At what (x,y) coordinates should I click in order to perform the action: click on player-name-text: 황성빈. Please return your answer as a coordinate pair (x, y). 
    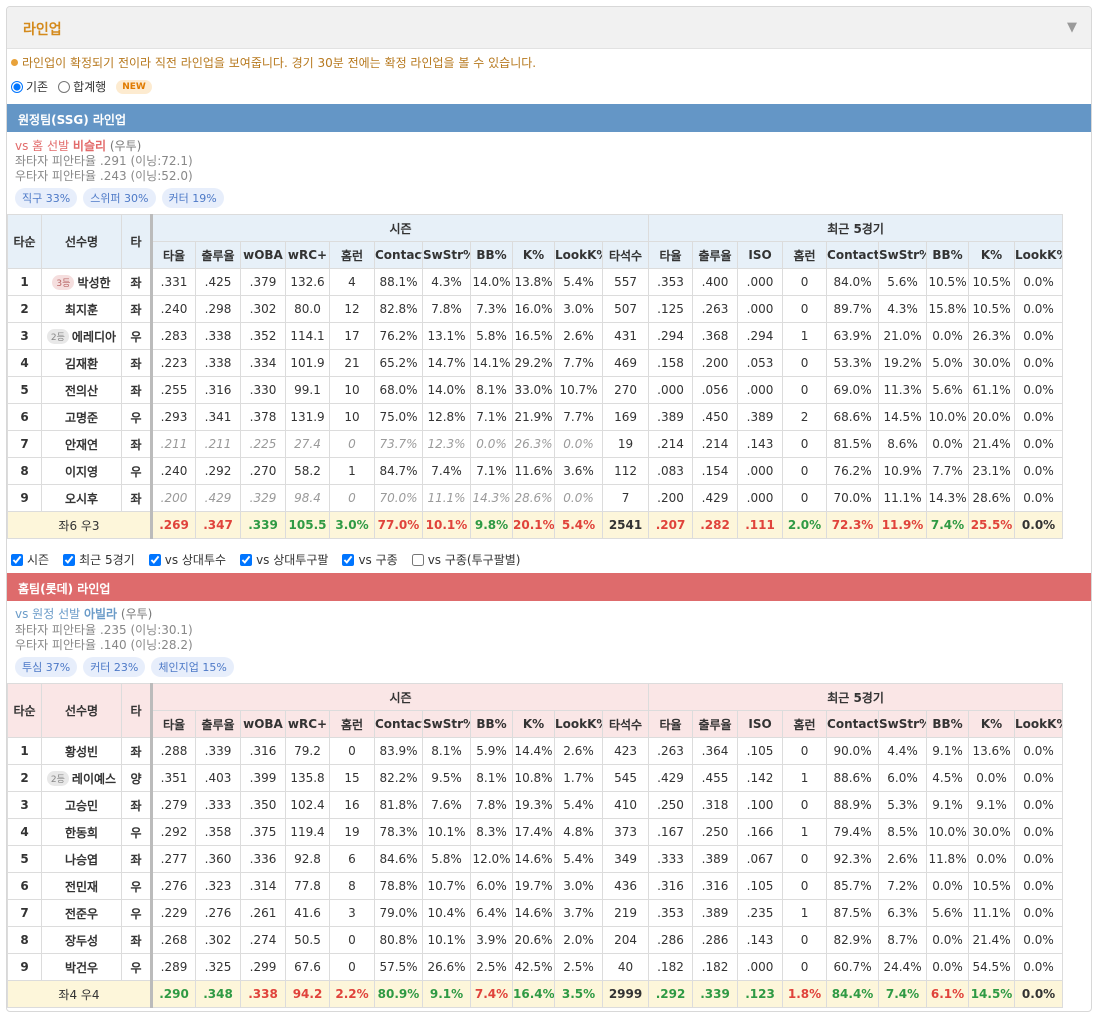
    Looking at the image, I should click on (81, 752).